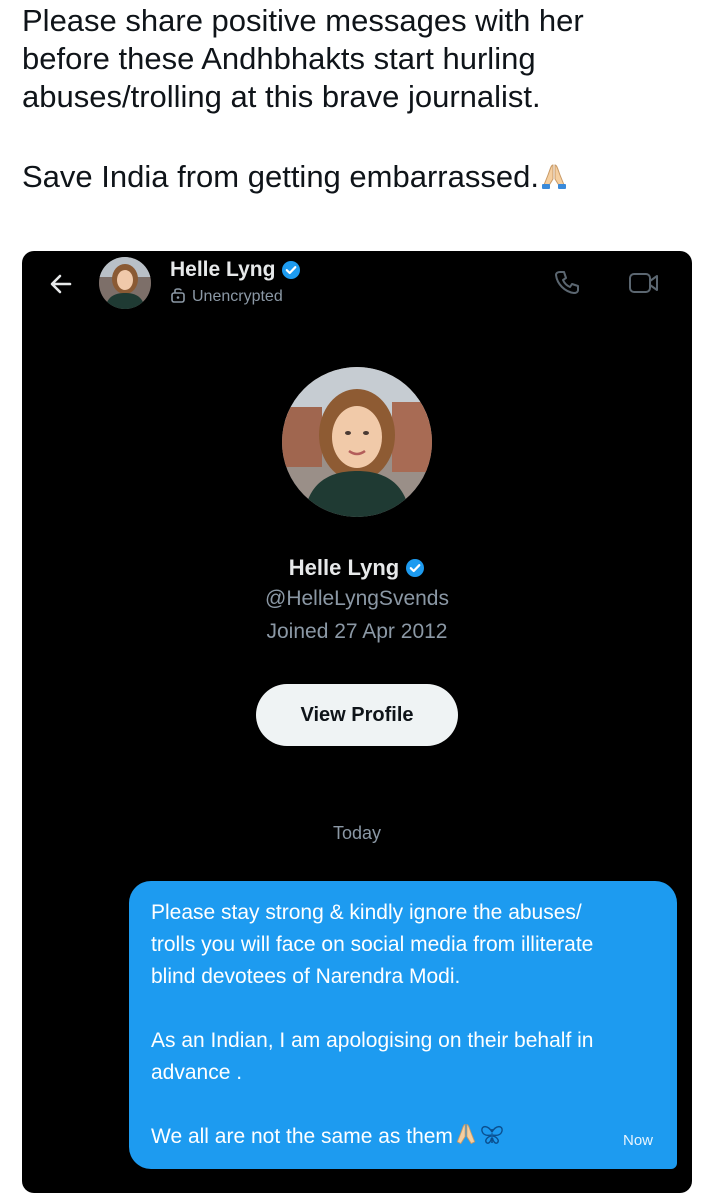 This screenshot has height=1200, width=714. What do you see at coordinates (644, 283) in the screenshot?
I see `video-icon` at bounding box center [644, 283].